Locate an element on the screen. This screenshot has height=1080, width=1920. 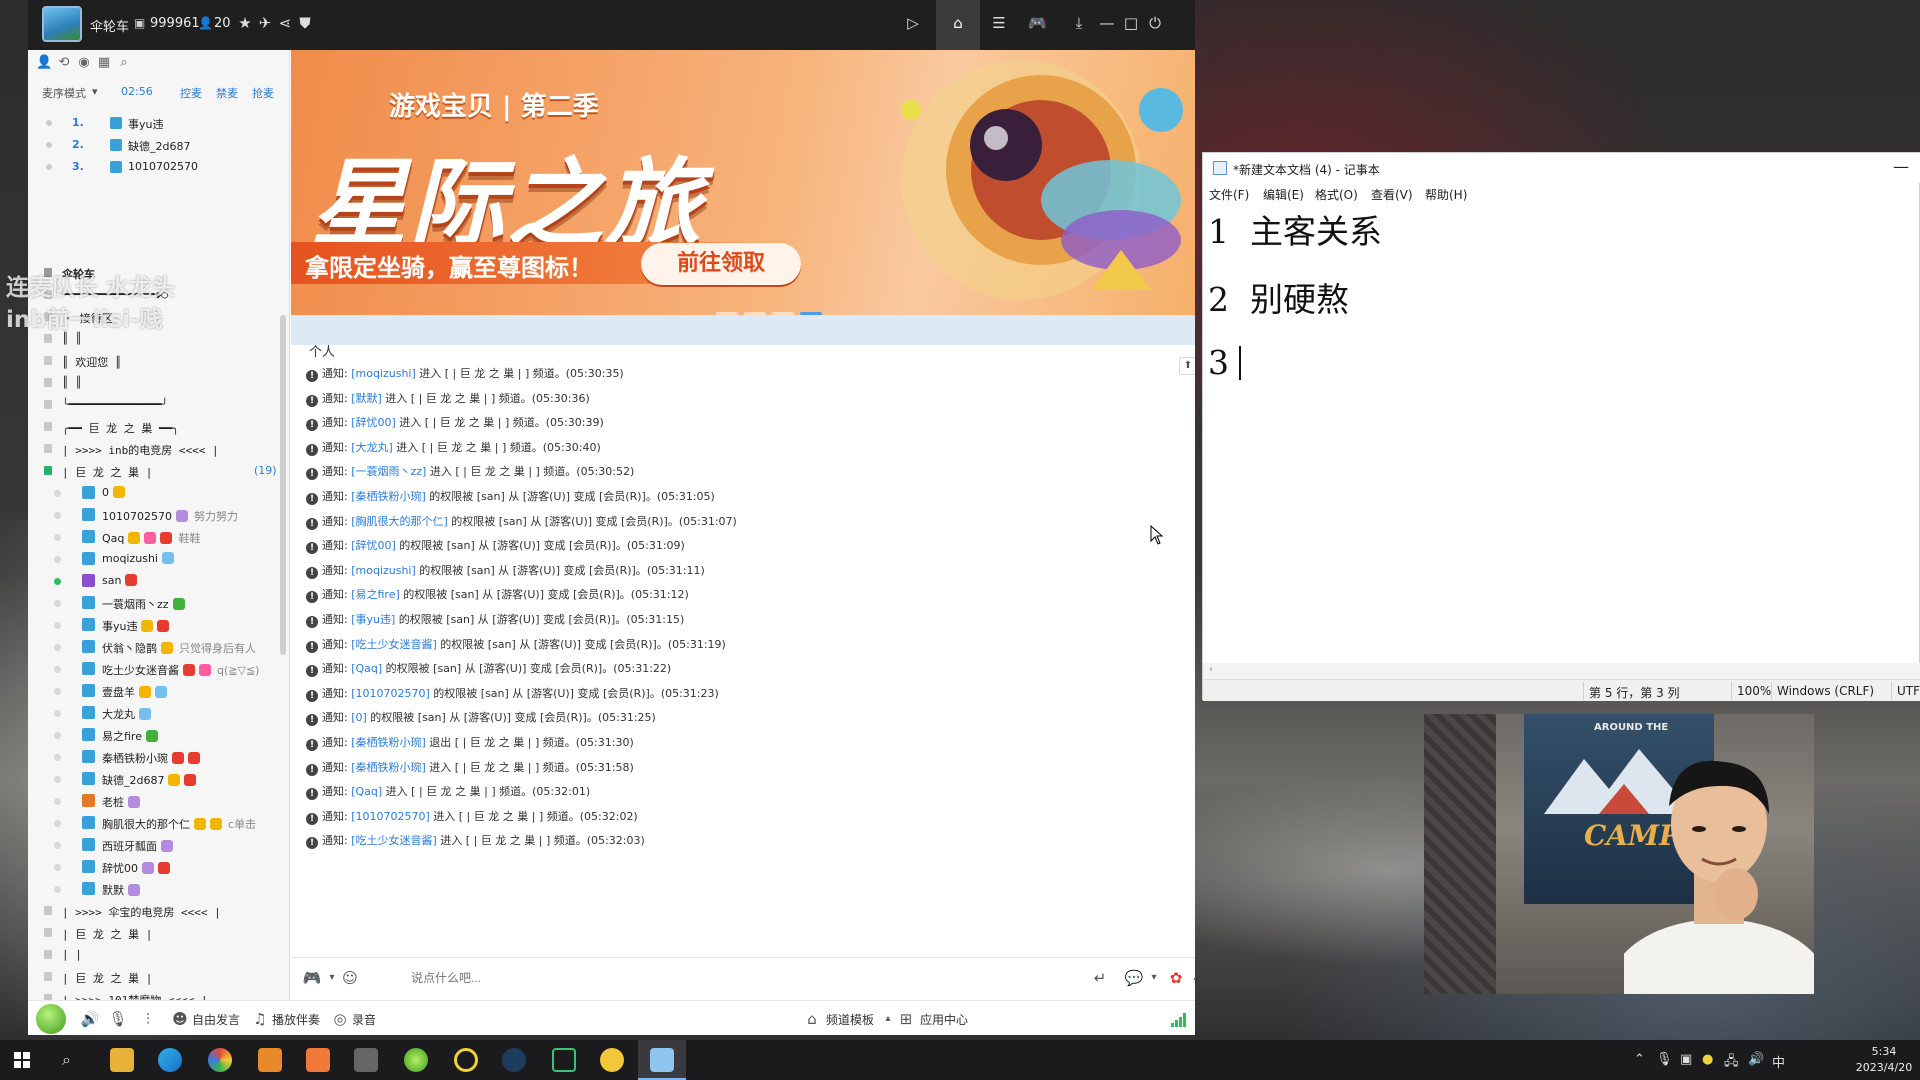
control-mic-link: 控麦 is located at coordinates (191, 93).